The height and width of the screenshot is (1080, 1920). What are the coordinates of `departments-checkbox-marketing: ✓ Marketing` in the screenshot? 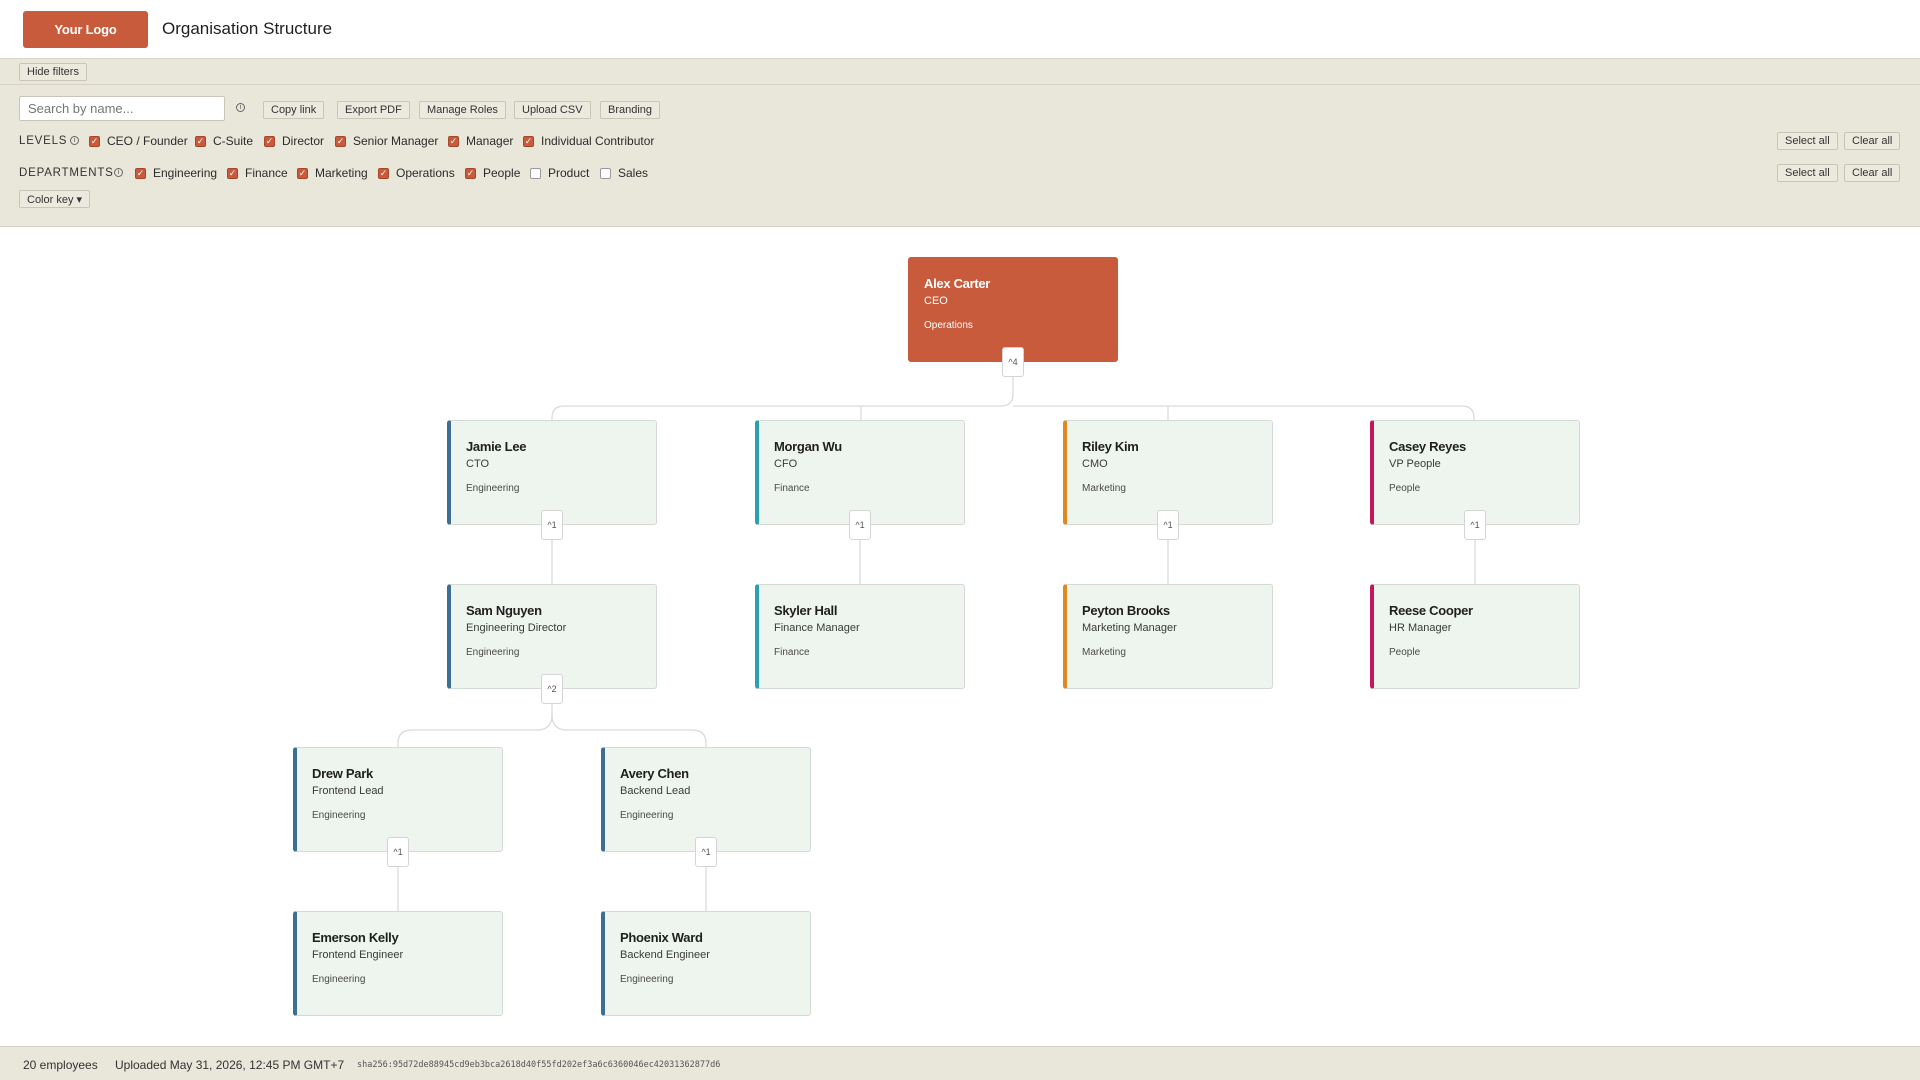 It's located at (332, 173).